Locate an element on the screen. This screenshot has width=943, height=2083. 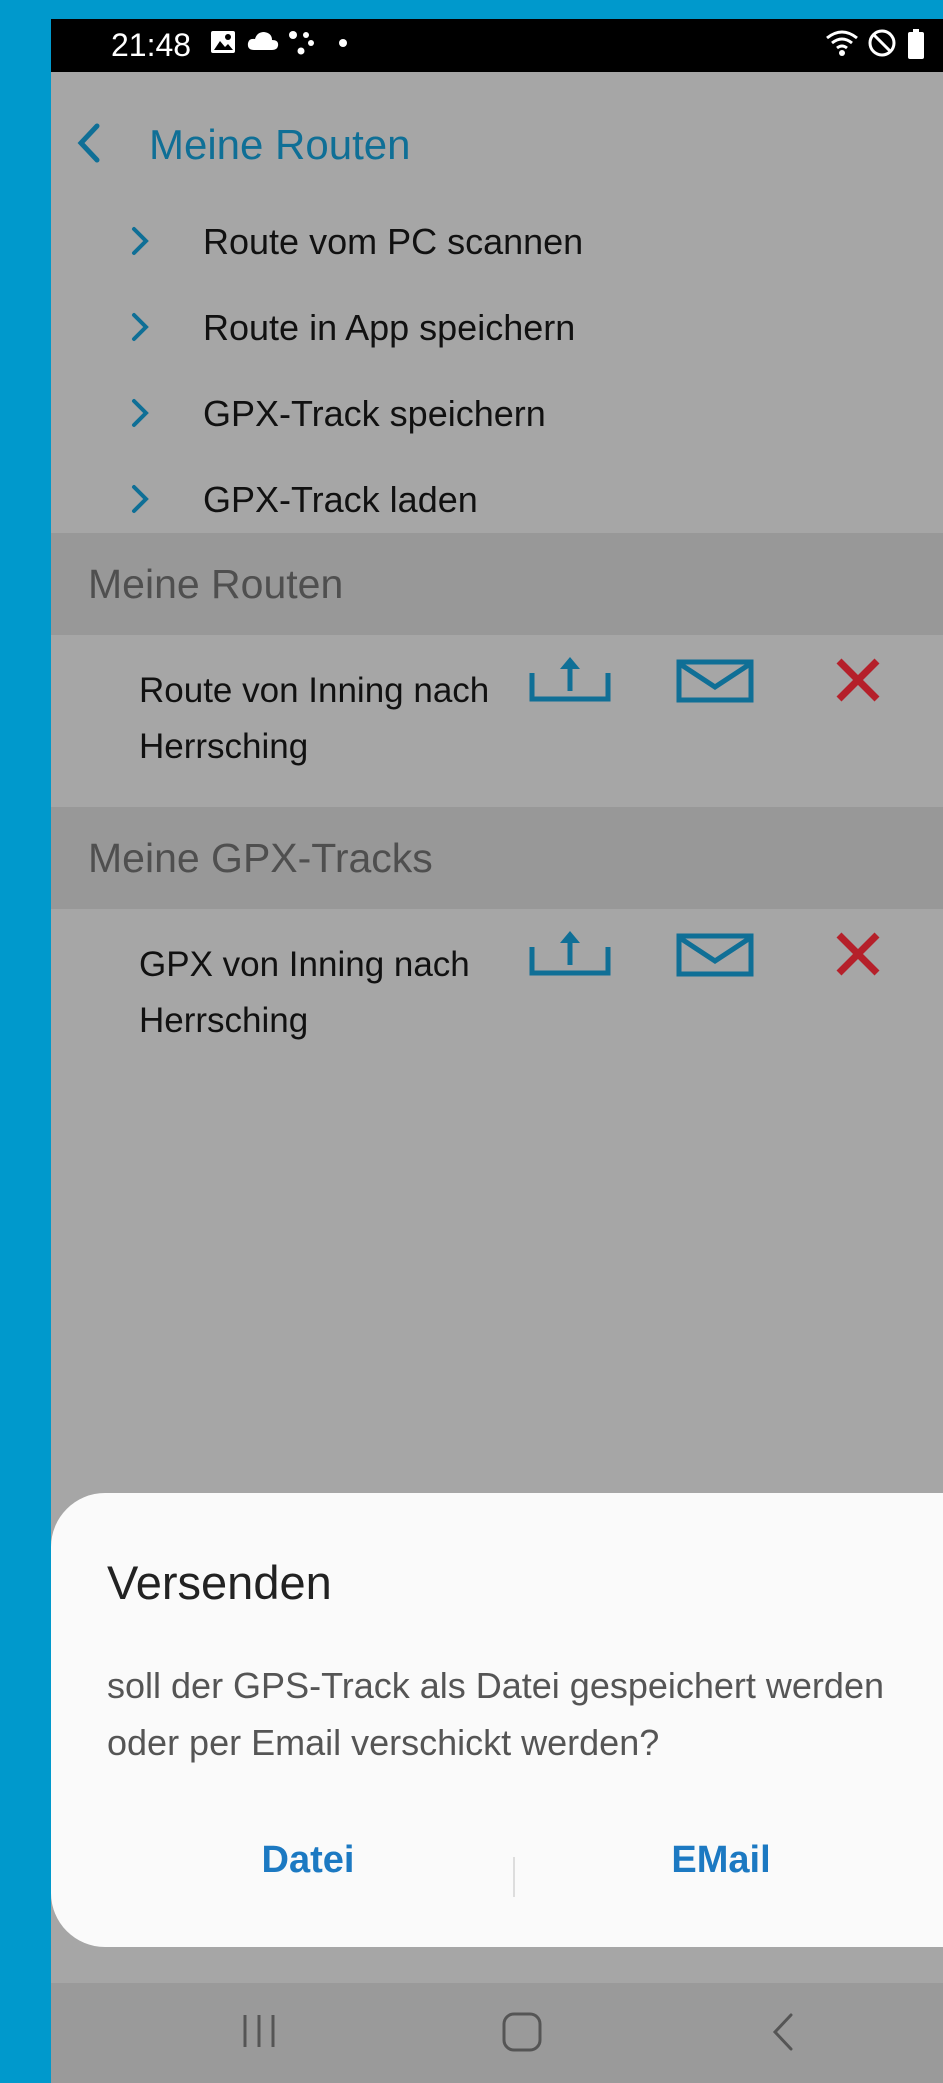
recent-apps-icon is located at coordinates (259, 2031).